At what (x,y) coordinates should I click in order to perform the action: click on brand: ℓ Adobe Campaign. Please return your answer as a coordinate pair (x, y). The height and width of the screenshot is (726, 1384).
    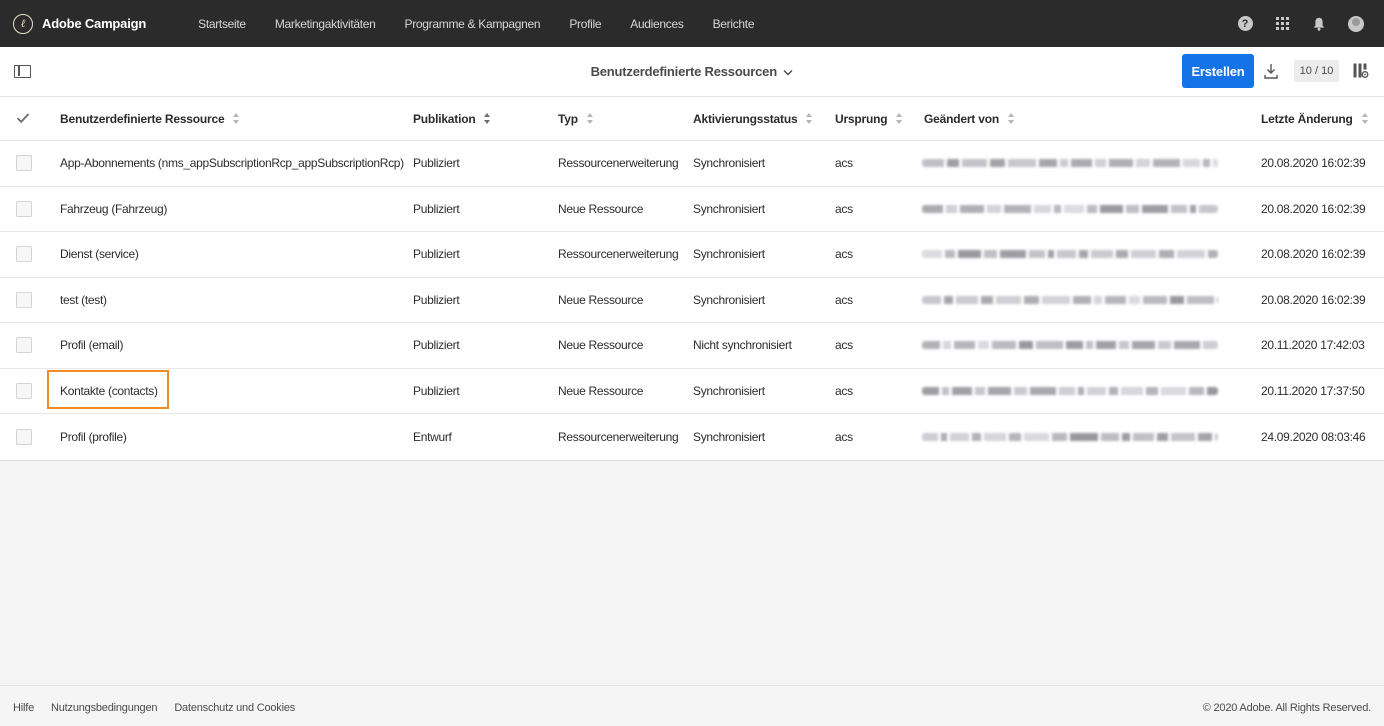
    Looking at the image, I should click on (80, 23).